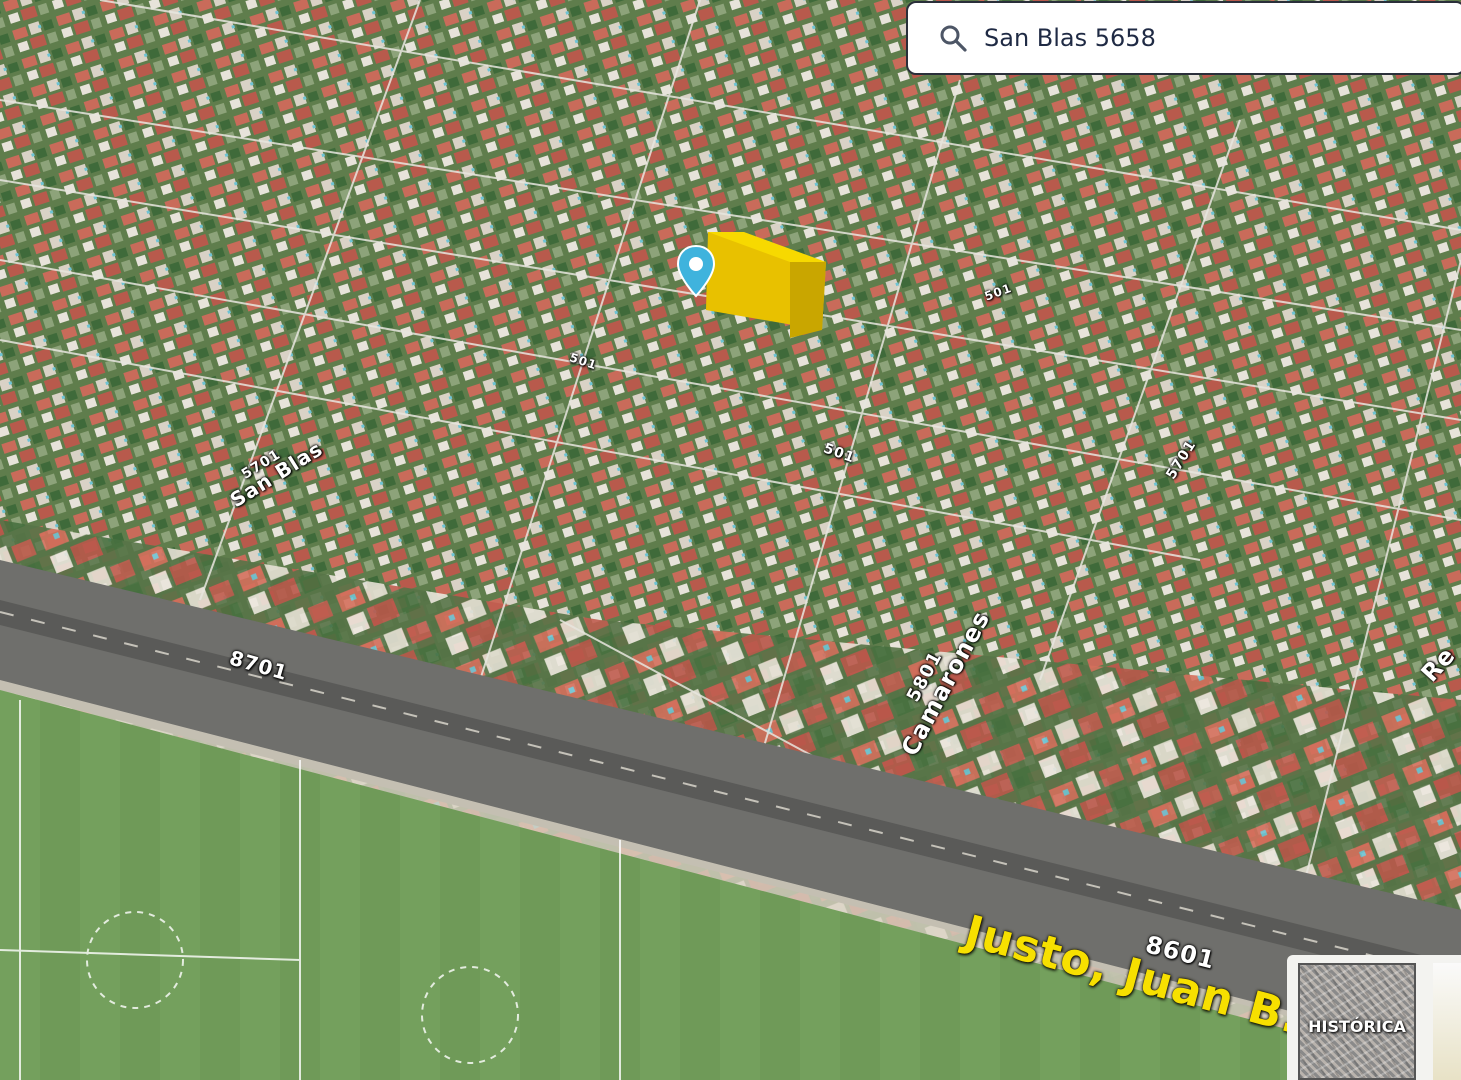  Describe the element at coordinates (953, 38) in the screenshot. I see `search-icon` at that location.